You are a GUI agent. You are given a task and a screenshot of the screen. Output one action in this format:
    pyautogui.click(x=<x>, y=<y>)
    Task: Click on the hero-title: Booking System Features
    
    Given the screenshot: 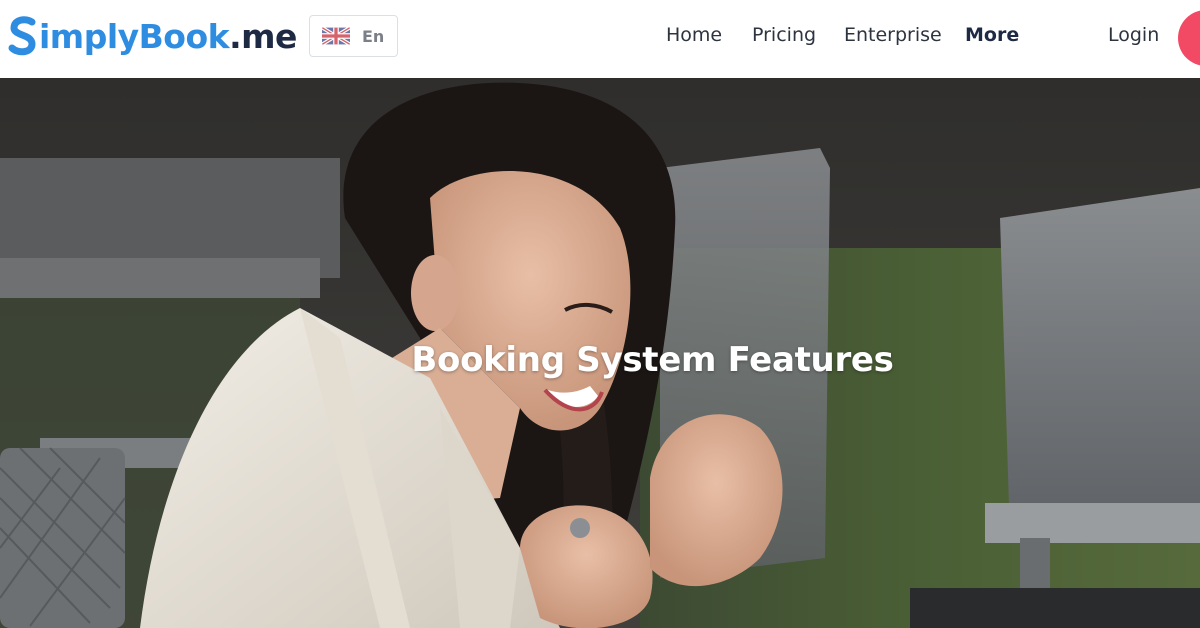 What is the action you would take?
    pyautogui.click(x=652, y=360)
    